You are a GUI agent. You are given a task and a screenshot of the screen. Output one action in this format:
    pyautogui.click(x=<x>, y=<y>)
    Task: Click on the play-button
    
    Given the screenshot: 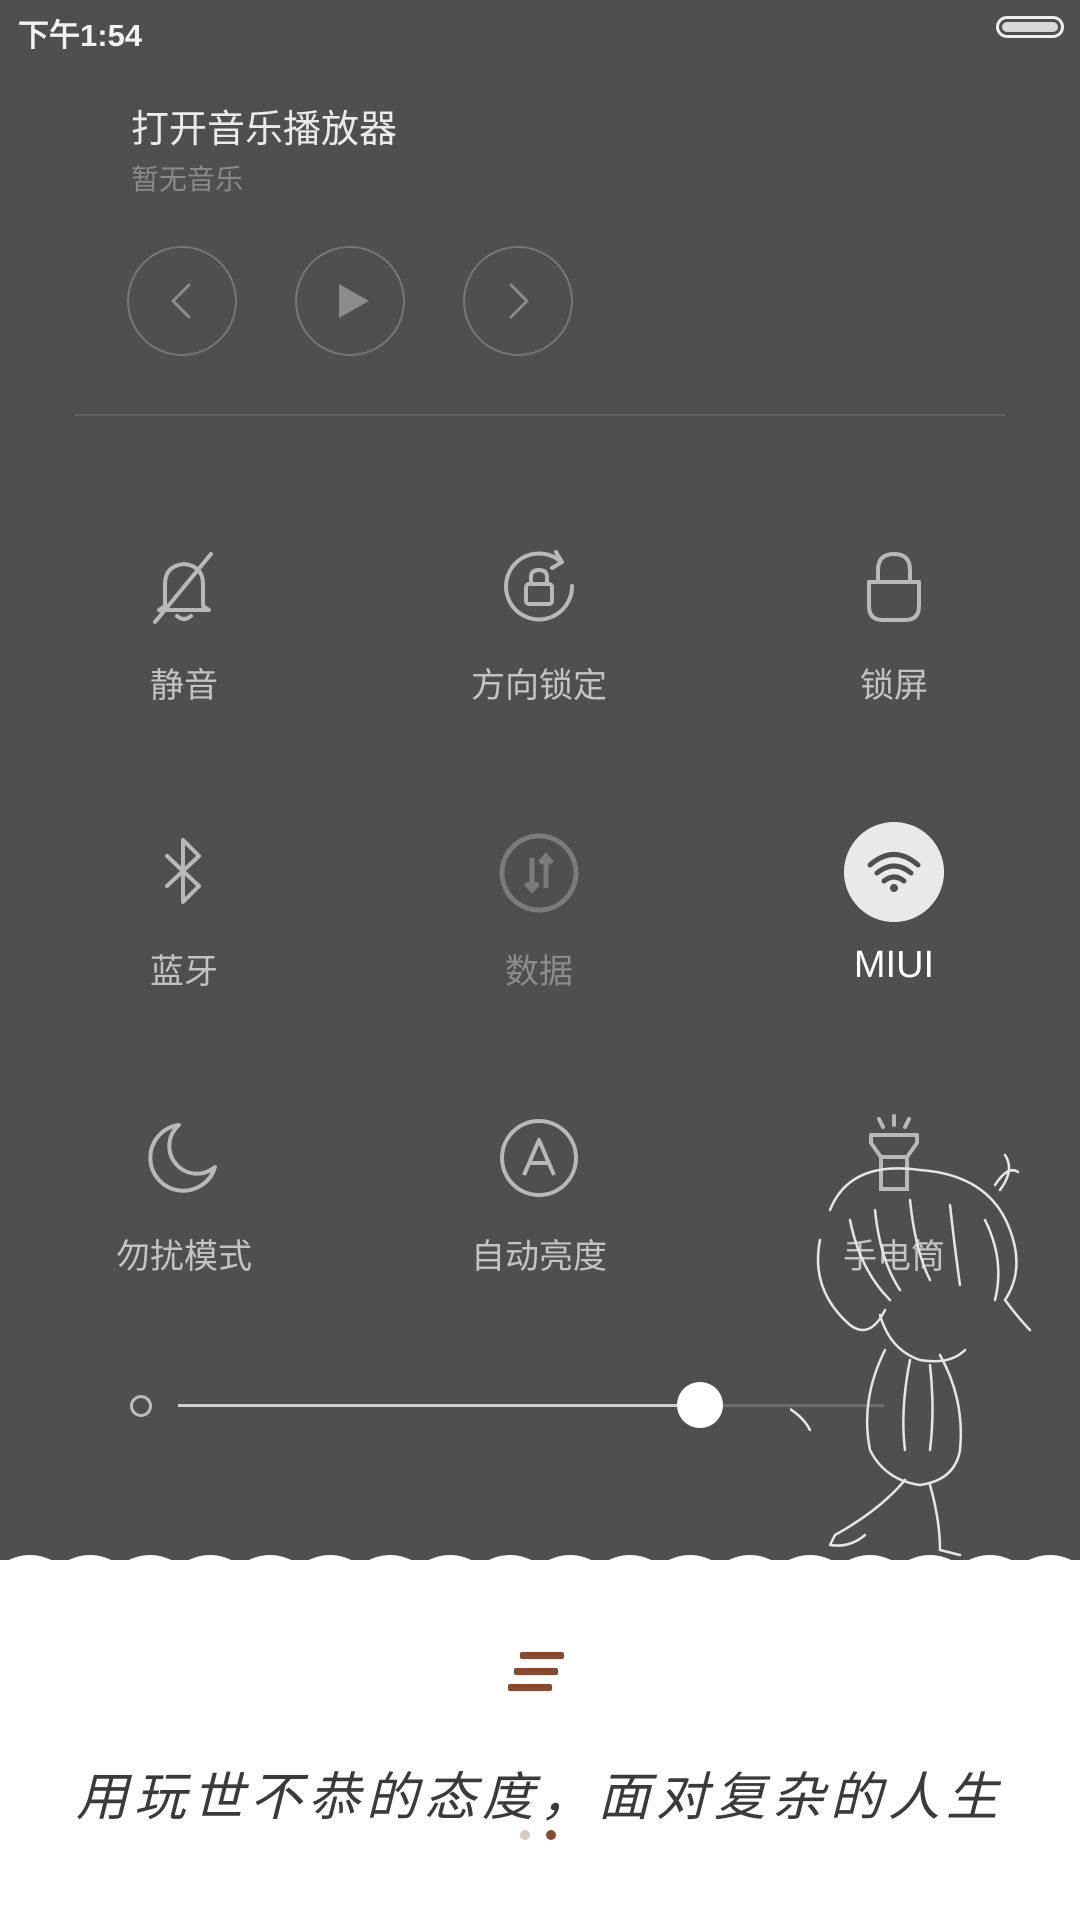 What is the action you would take?
    pyautogui.click(x=350, y=301)
    